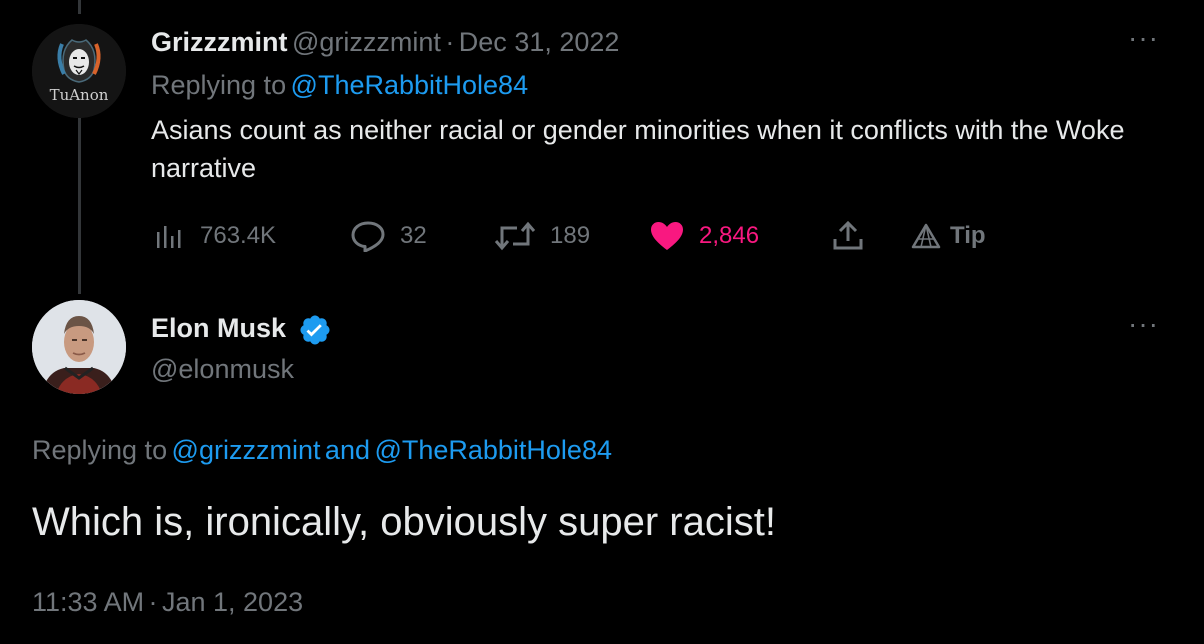  What do you see at coordinates (238, 235) in the screenshot?
I see `views-count: 763.4K` at bounding box center [238, 235].